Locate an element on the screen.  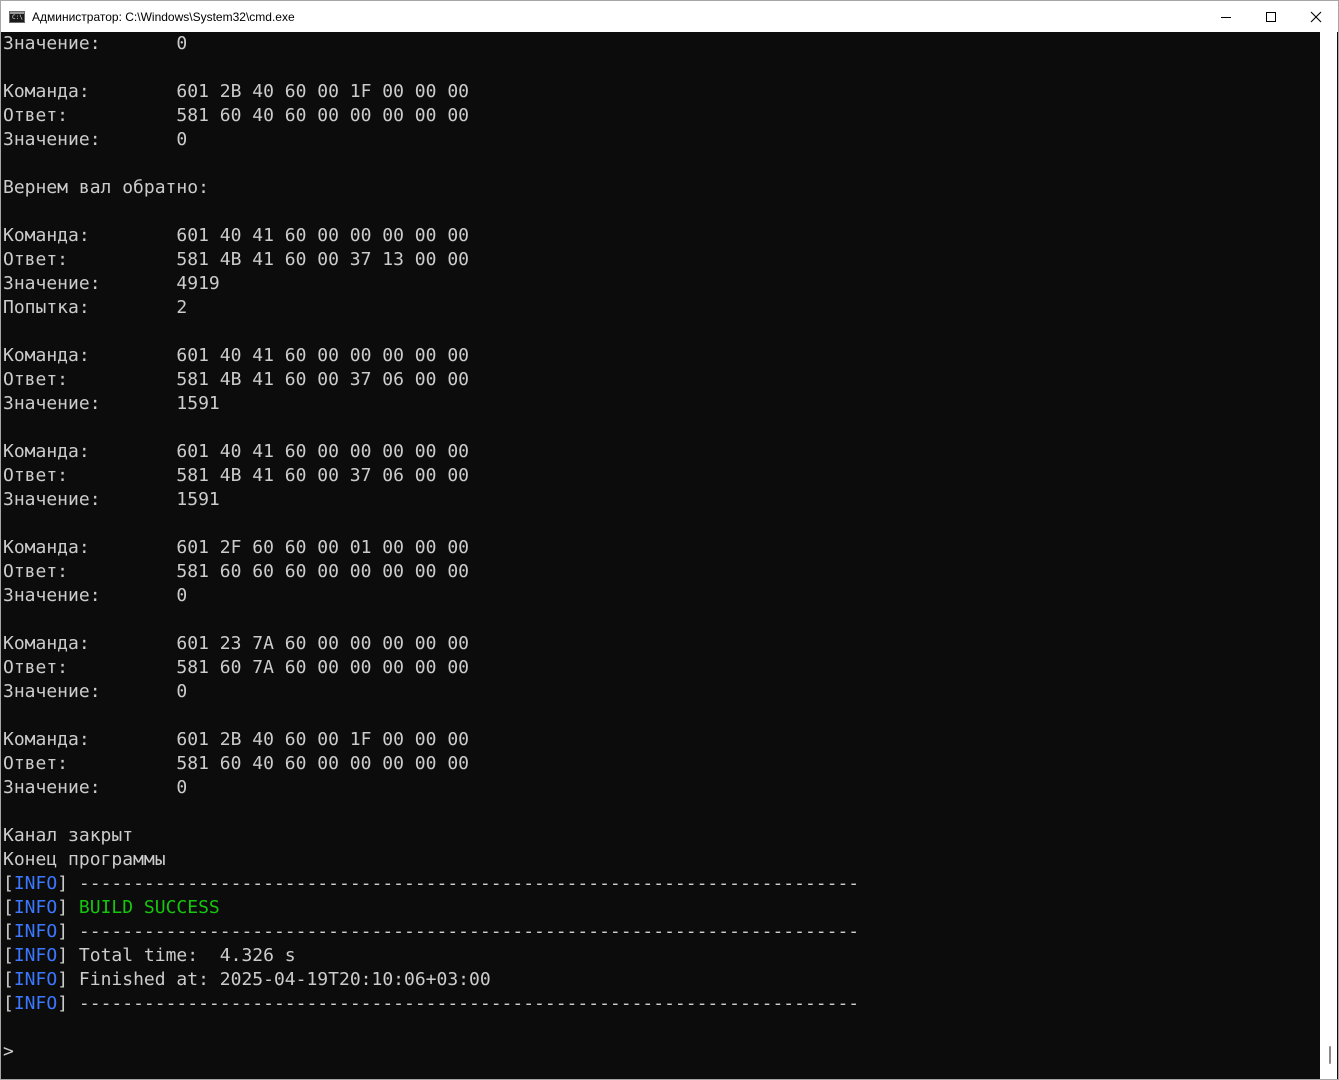
console-record-line: Ответ: 581 4B 41 60 00 37 13 00 00 is located at coordinates (431, 260).